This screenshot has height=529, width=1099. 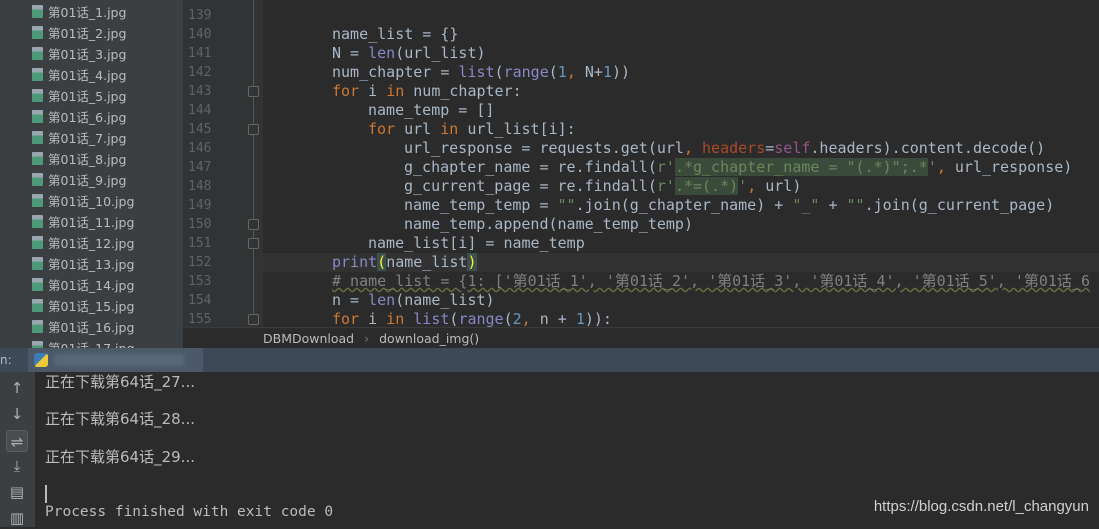 I want to click on file-item: 第01话_14.jpg, so click(x=83, y=284).